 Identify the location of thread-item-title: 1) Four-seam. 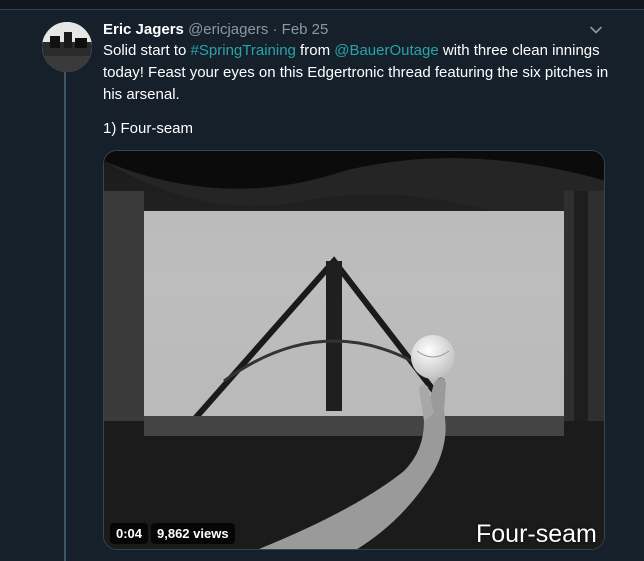
(148, 128).